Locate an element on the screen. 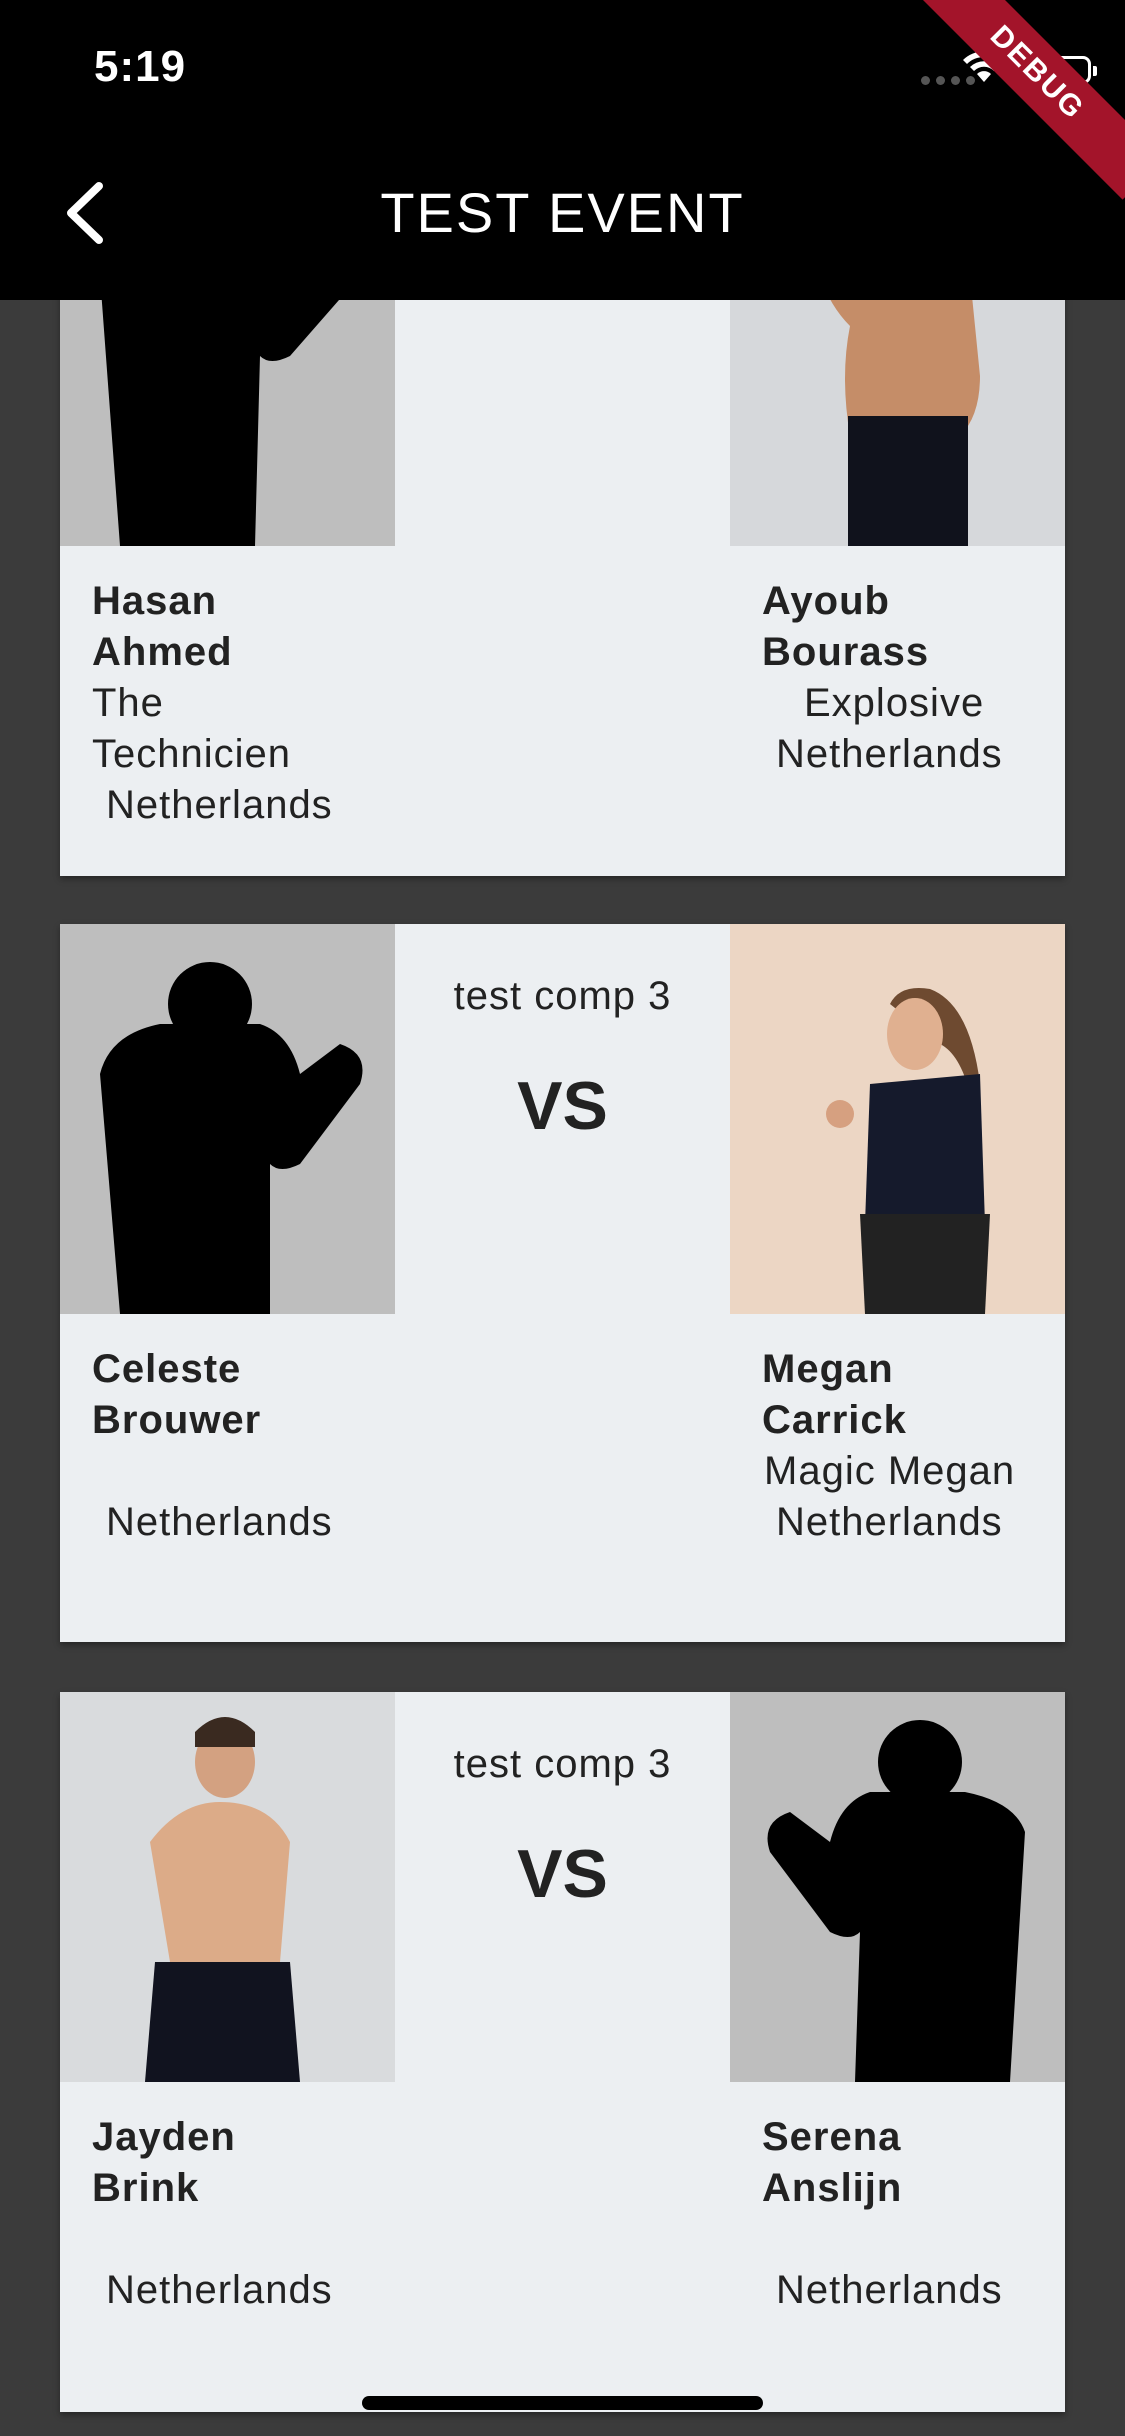 Image resolution: width=1125 pixels, height=2436 pixels. debug-banner: DEBUG is located at coordinates (1017, 100).